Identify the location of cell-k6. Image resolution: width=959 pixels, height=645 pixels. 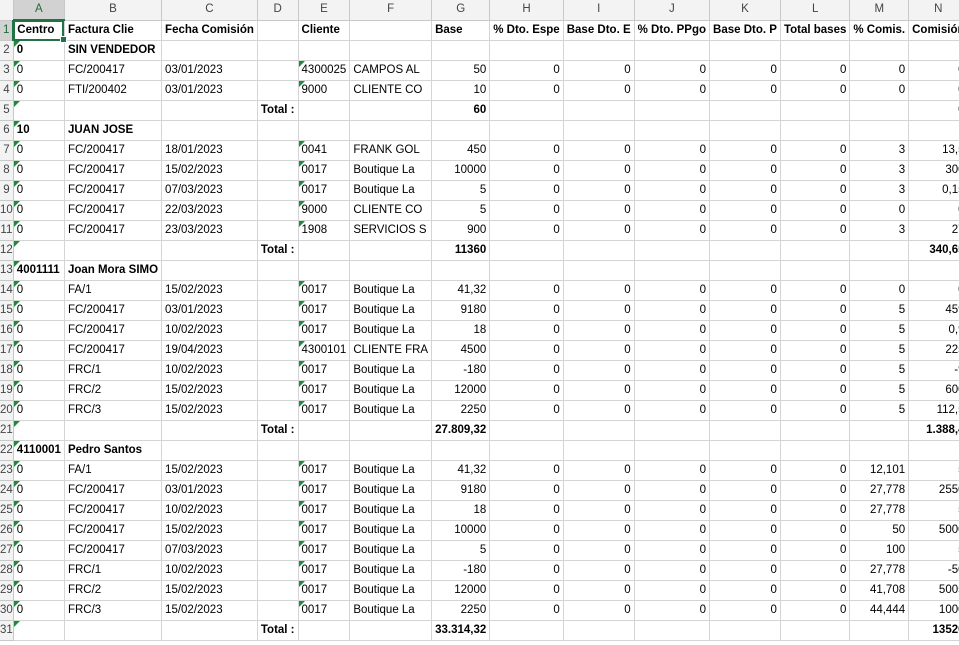
(745, 130).